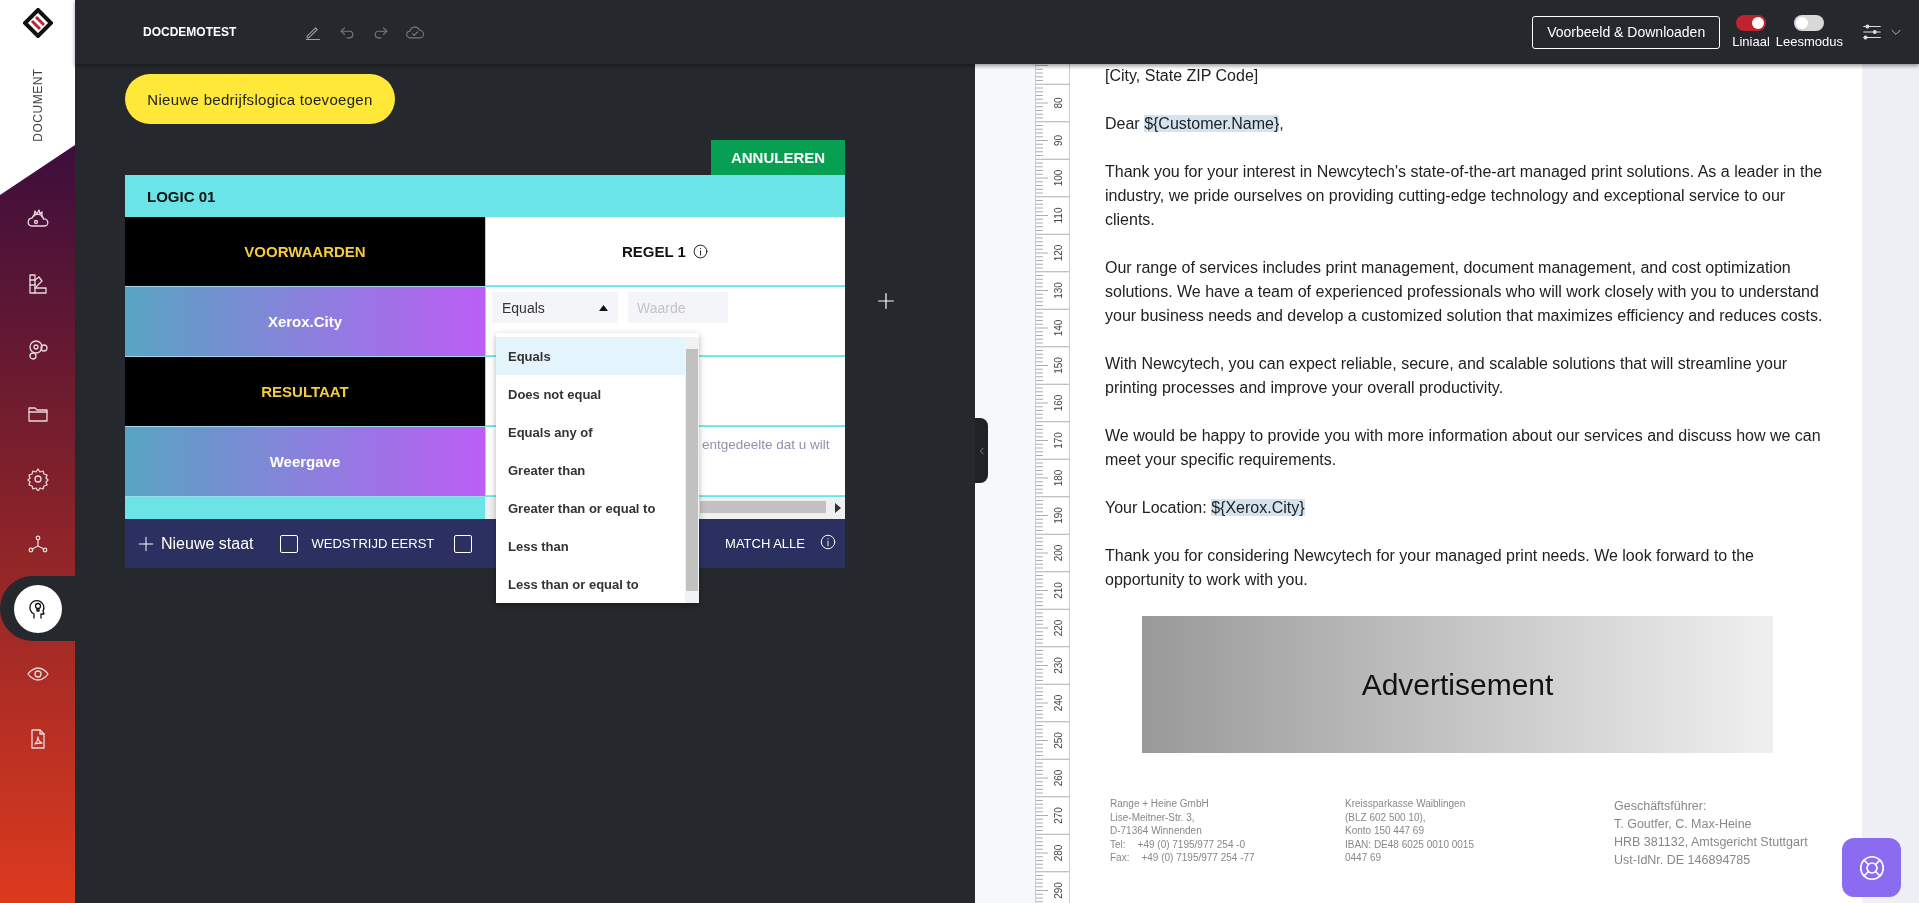 The image size is (1919, 903). Describe the element at coordinates (1661, 806) in the screenshot. I see `footer-text: Geschäftsführer:` at that location.